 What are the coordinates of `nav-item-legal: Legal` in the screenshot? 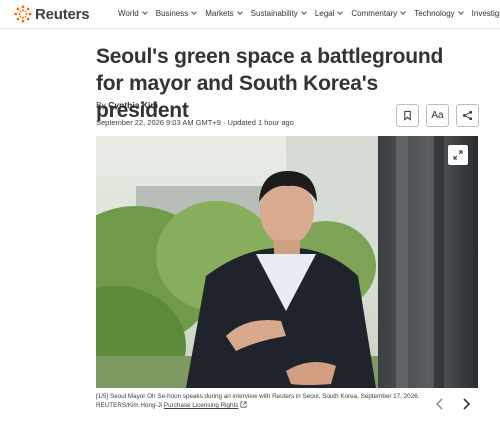 It's located at (329, 13).